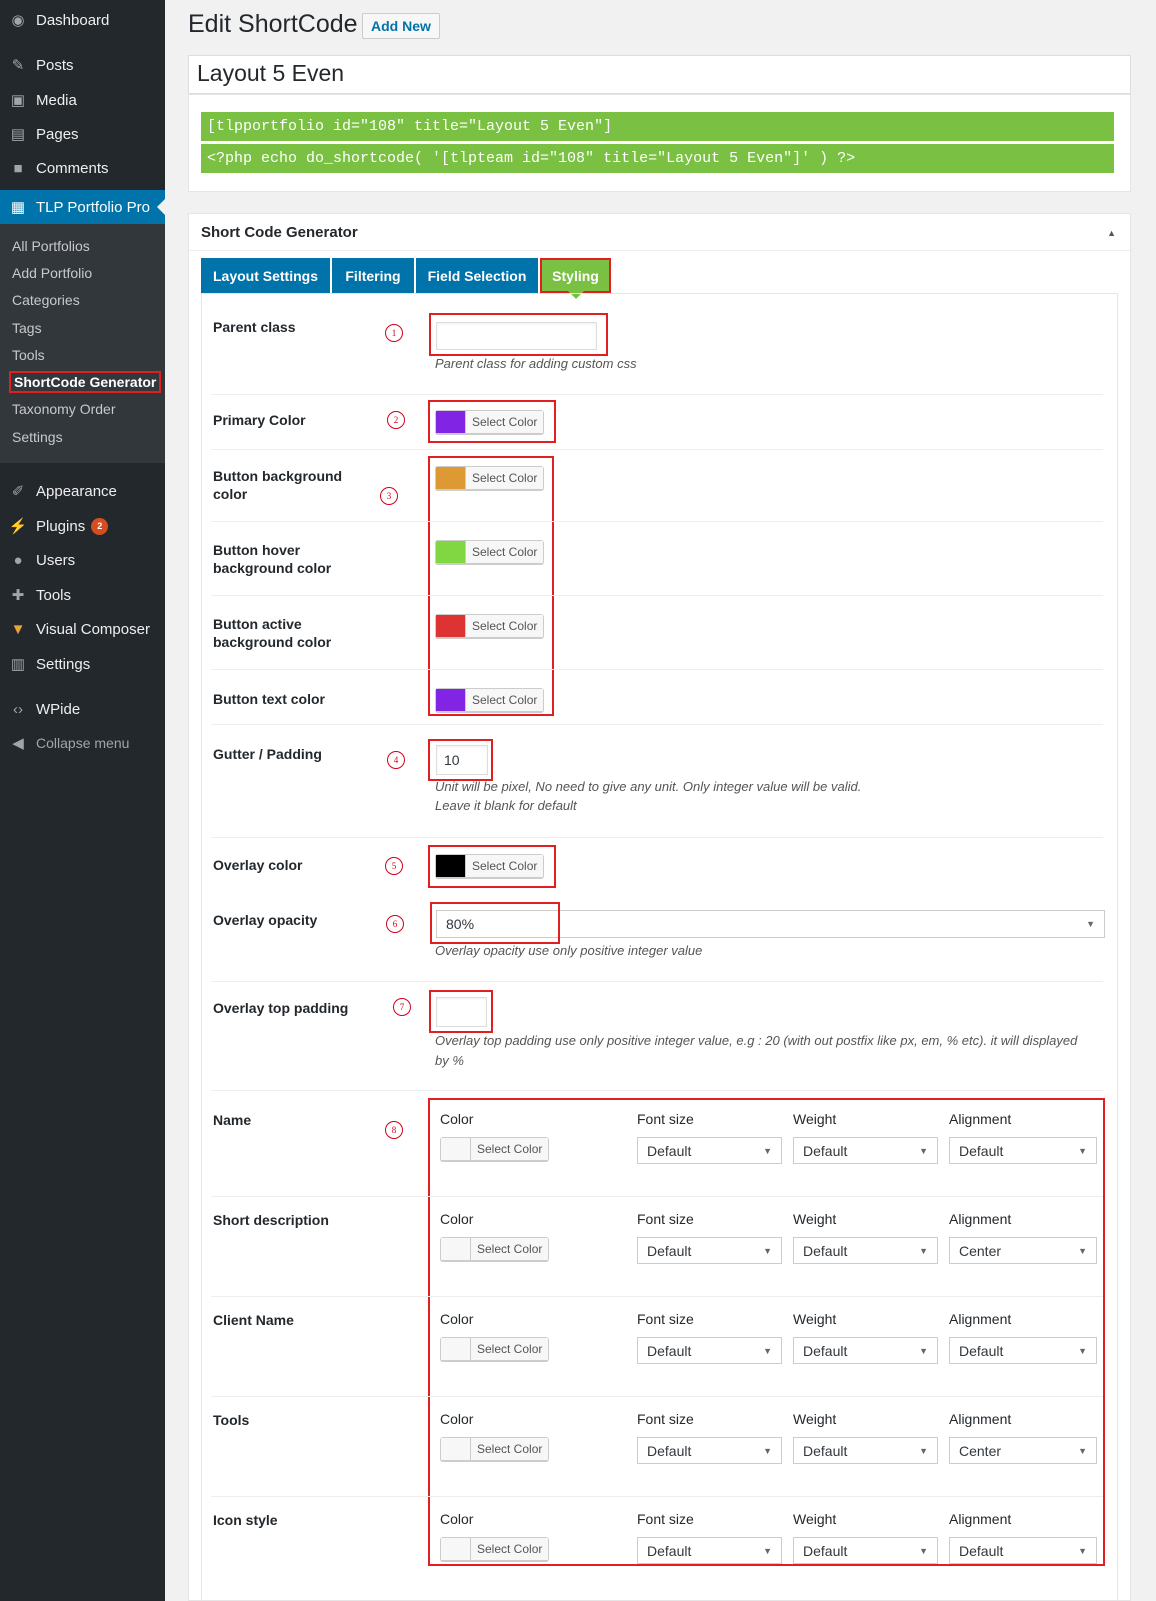 The width and height of the screenshot is (1156, 1601). What do you see at coordinates (27, 328) in the screenshot?
I see `submenu-tags: Tags` at bounding box center [27, 328].